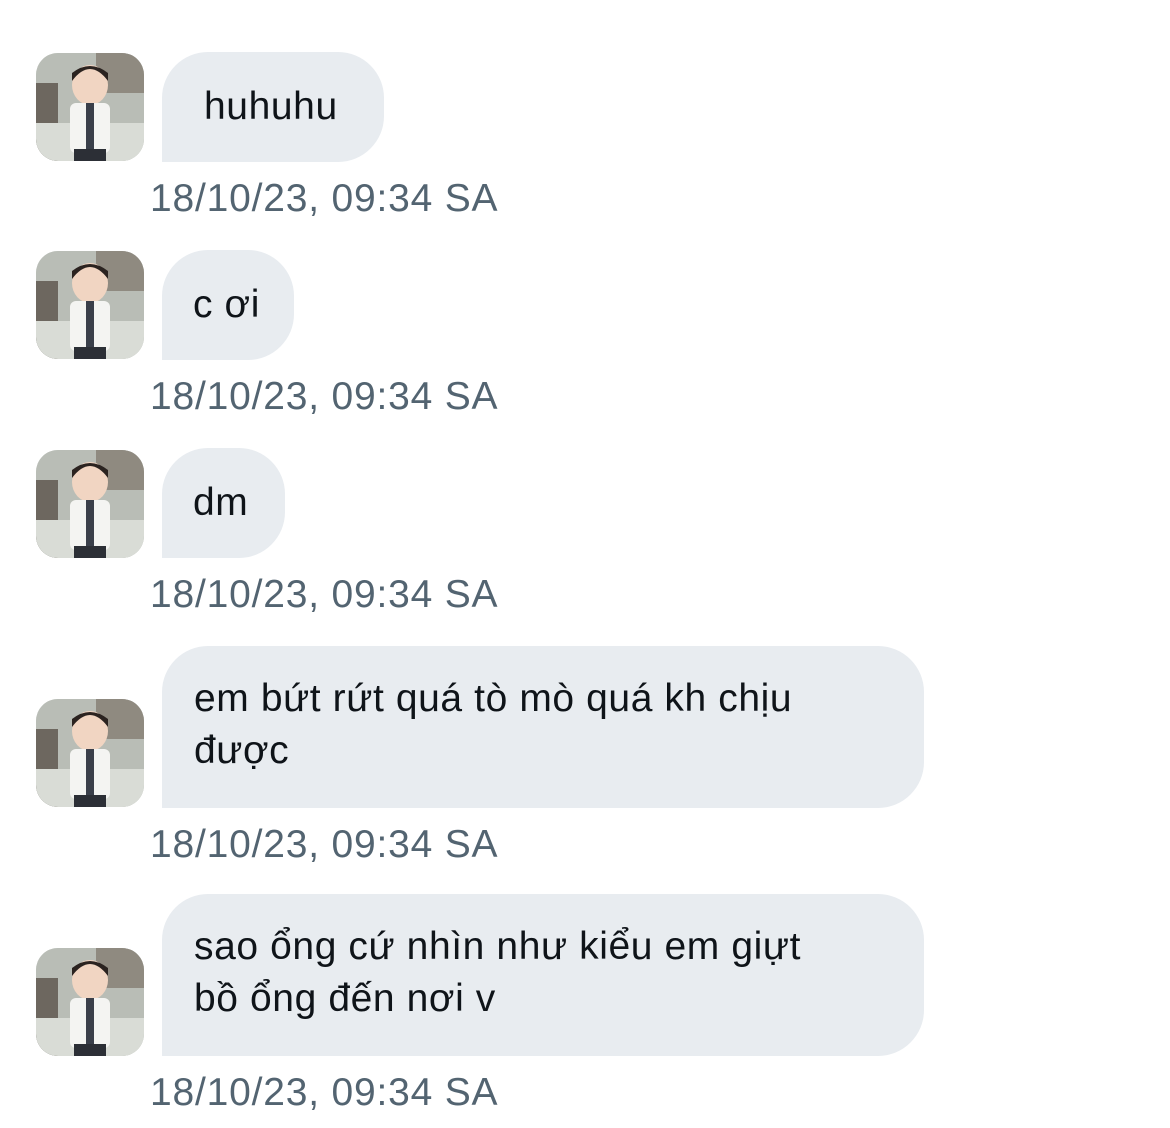 The width and height of the screenshot is (1170, 1128). What do you see at coordinates (223, 503) in the screenshot?
I see `message-bubble: dm` at bounding box center [223, 503].